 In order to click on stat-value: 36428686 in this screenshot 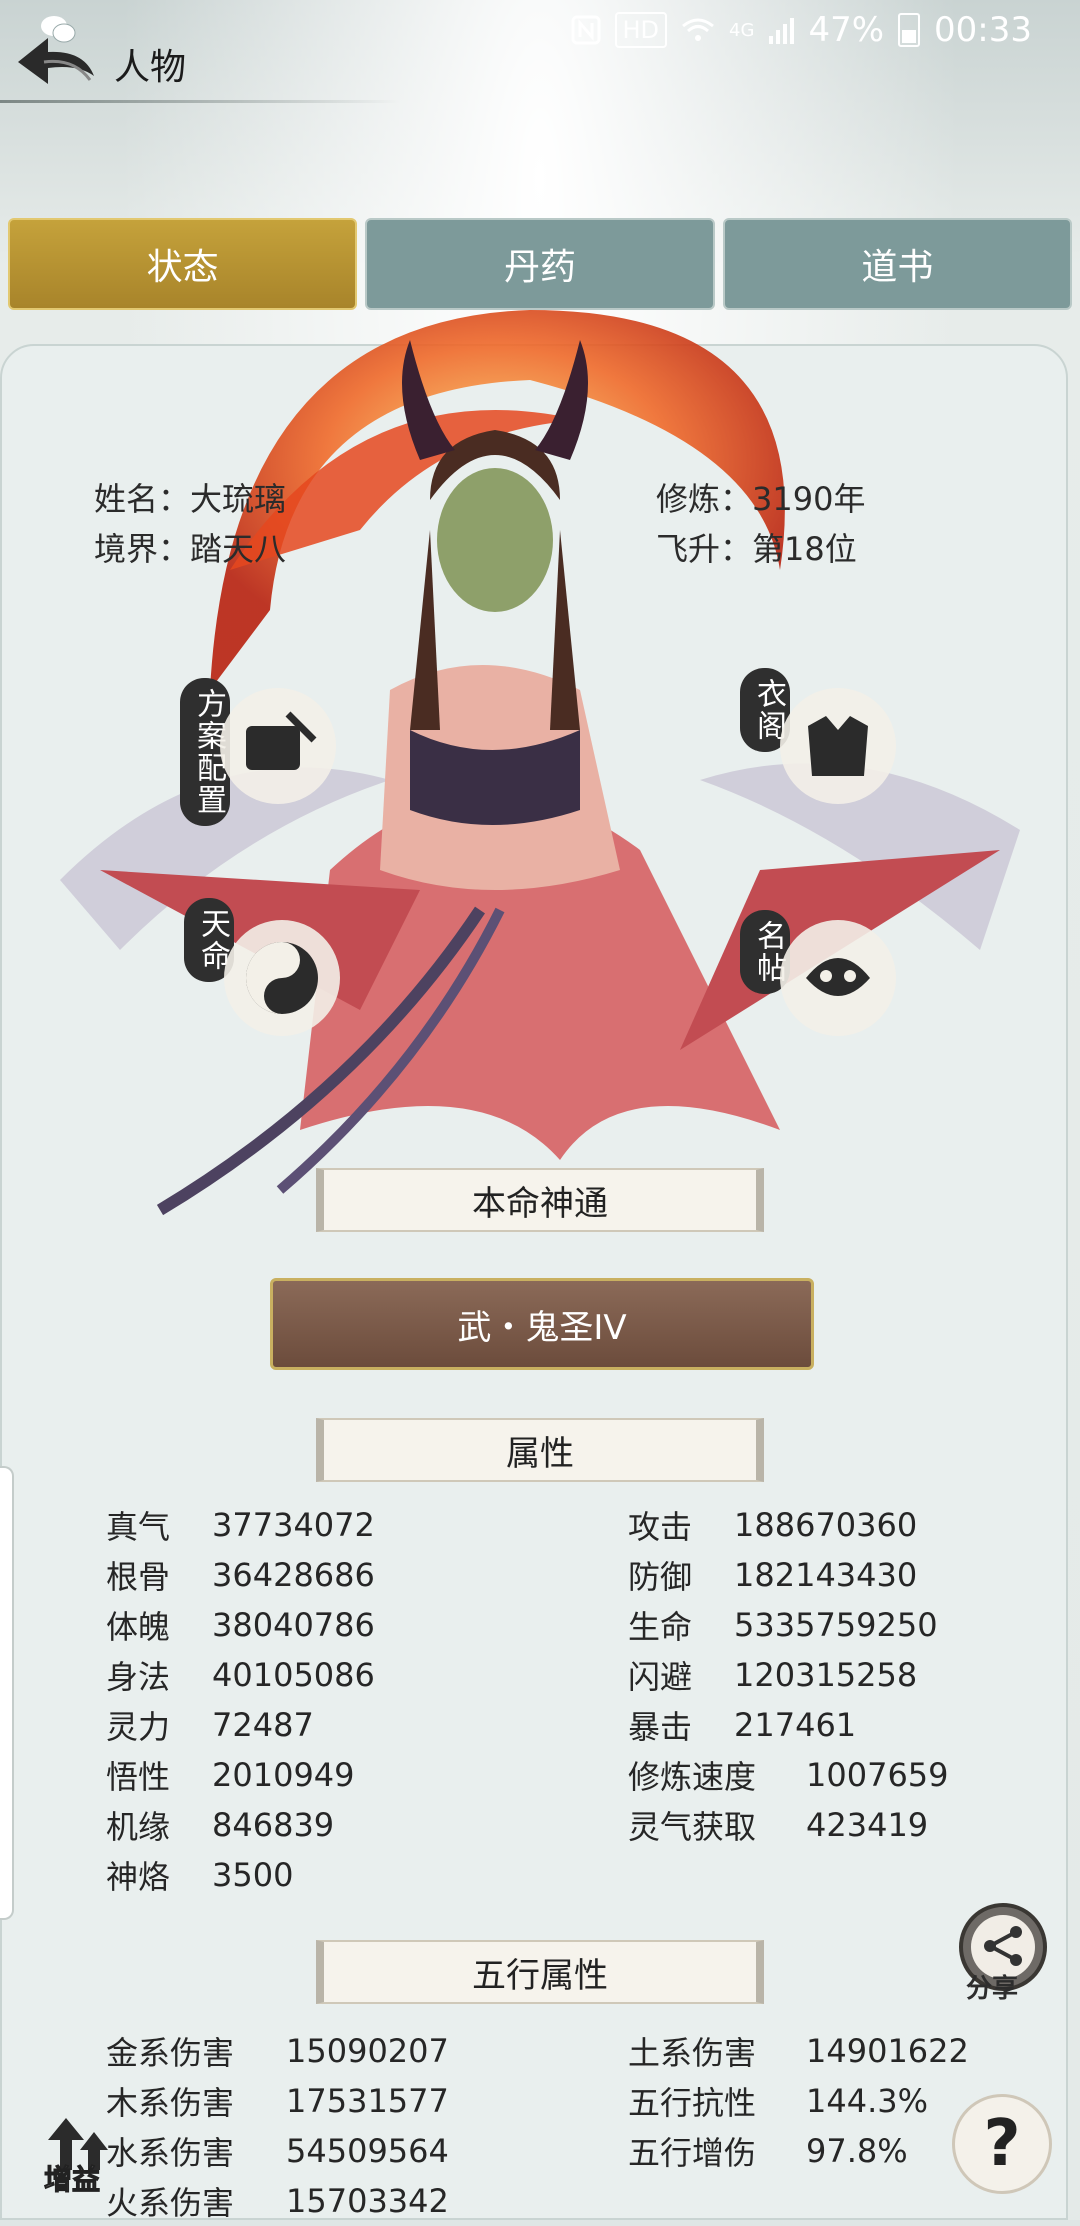, I will do `click(293, 1575)`.